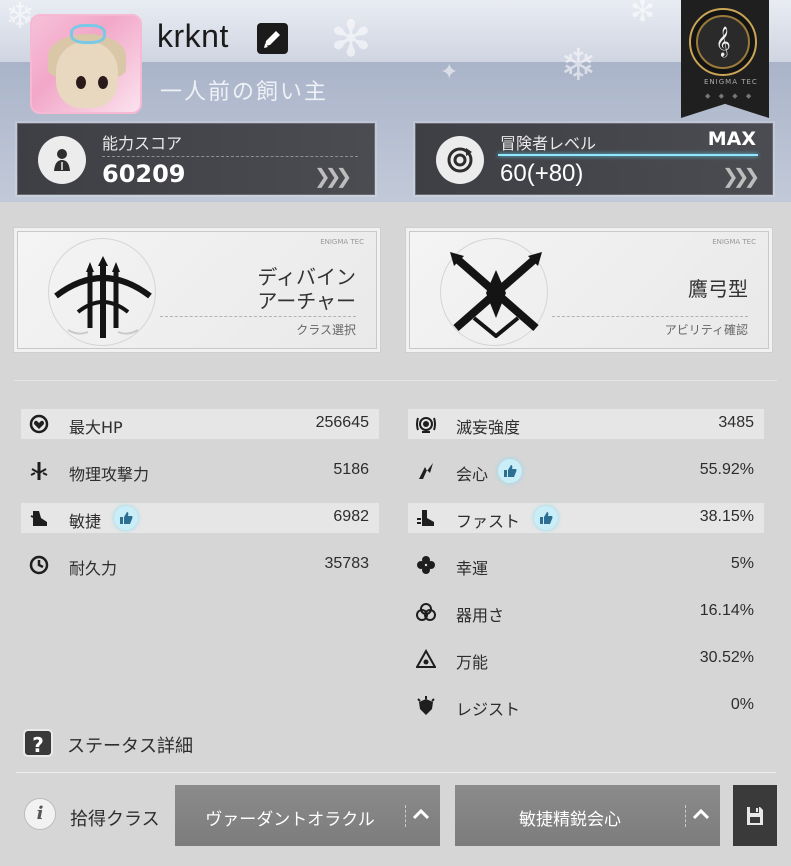  Describe the element at coordinates (426, 565) in the screenshot. I see `clover-icon` at that location.